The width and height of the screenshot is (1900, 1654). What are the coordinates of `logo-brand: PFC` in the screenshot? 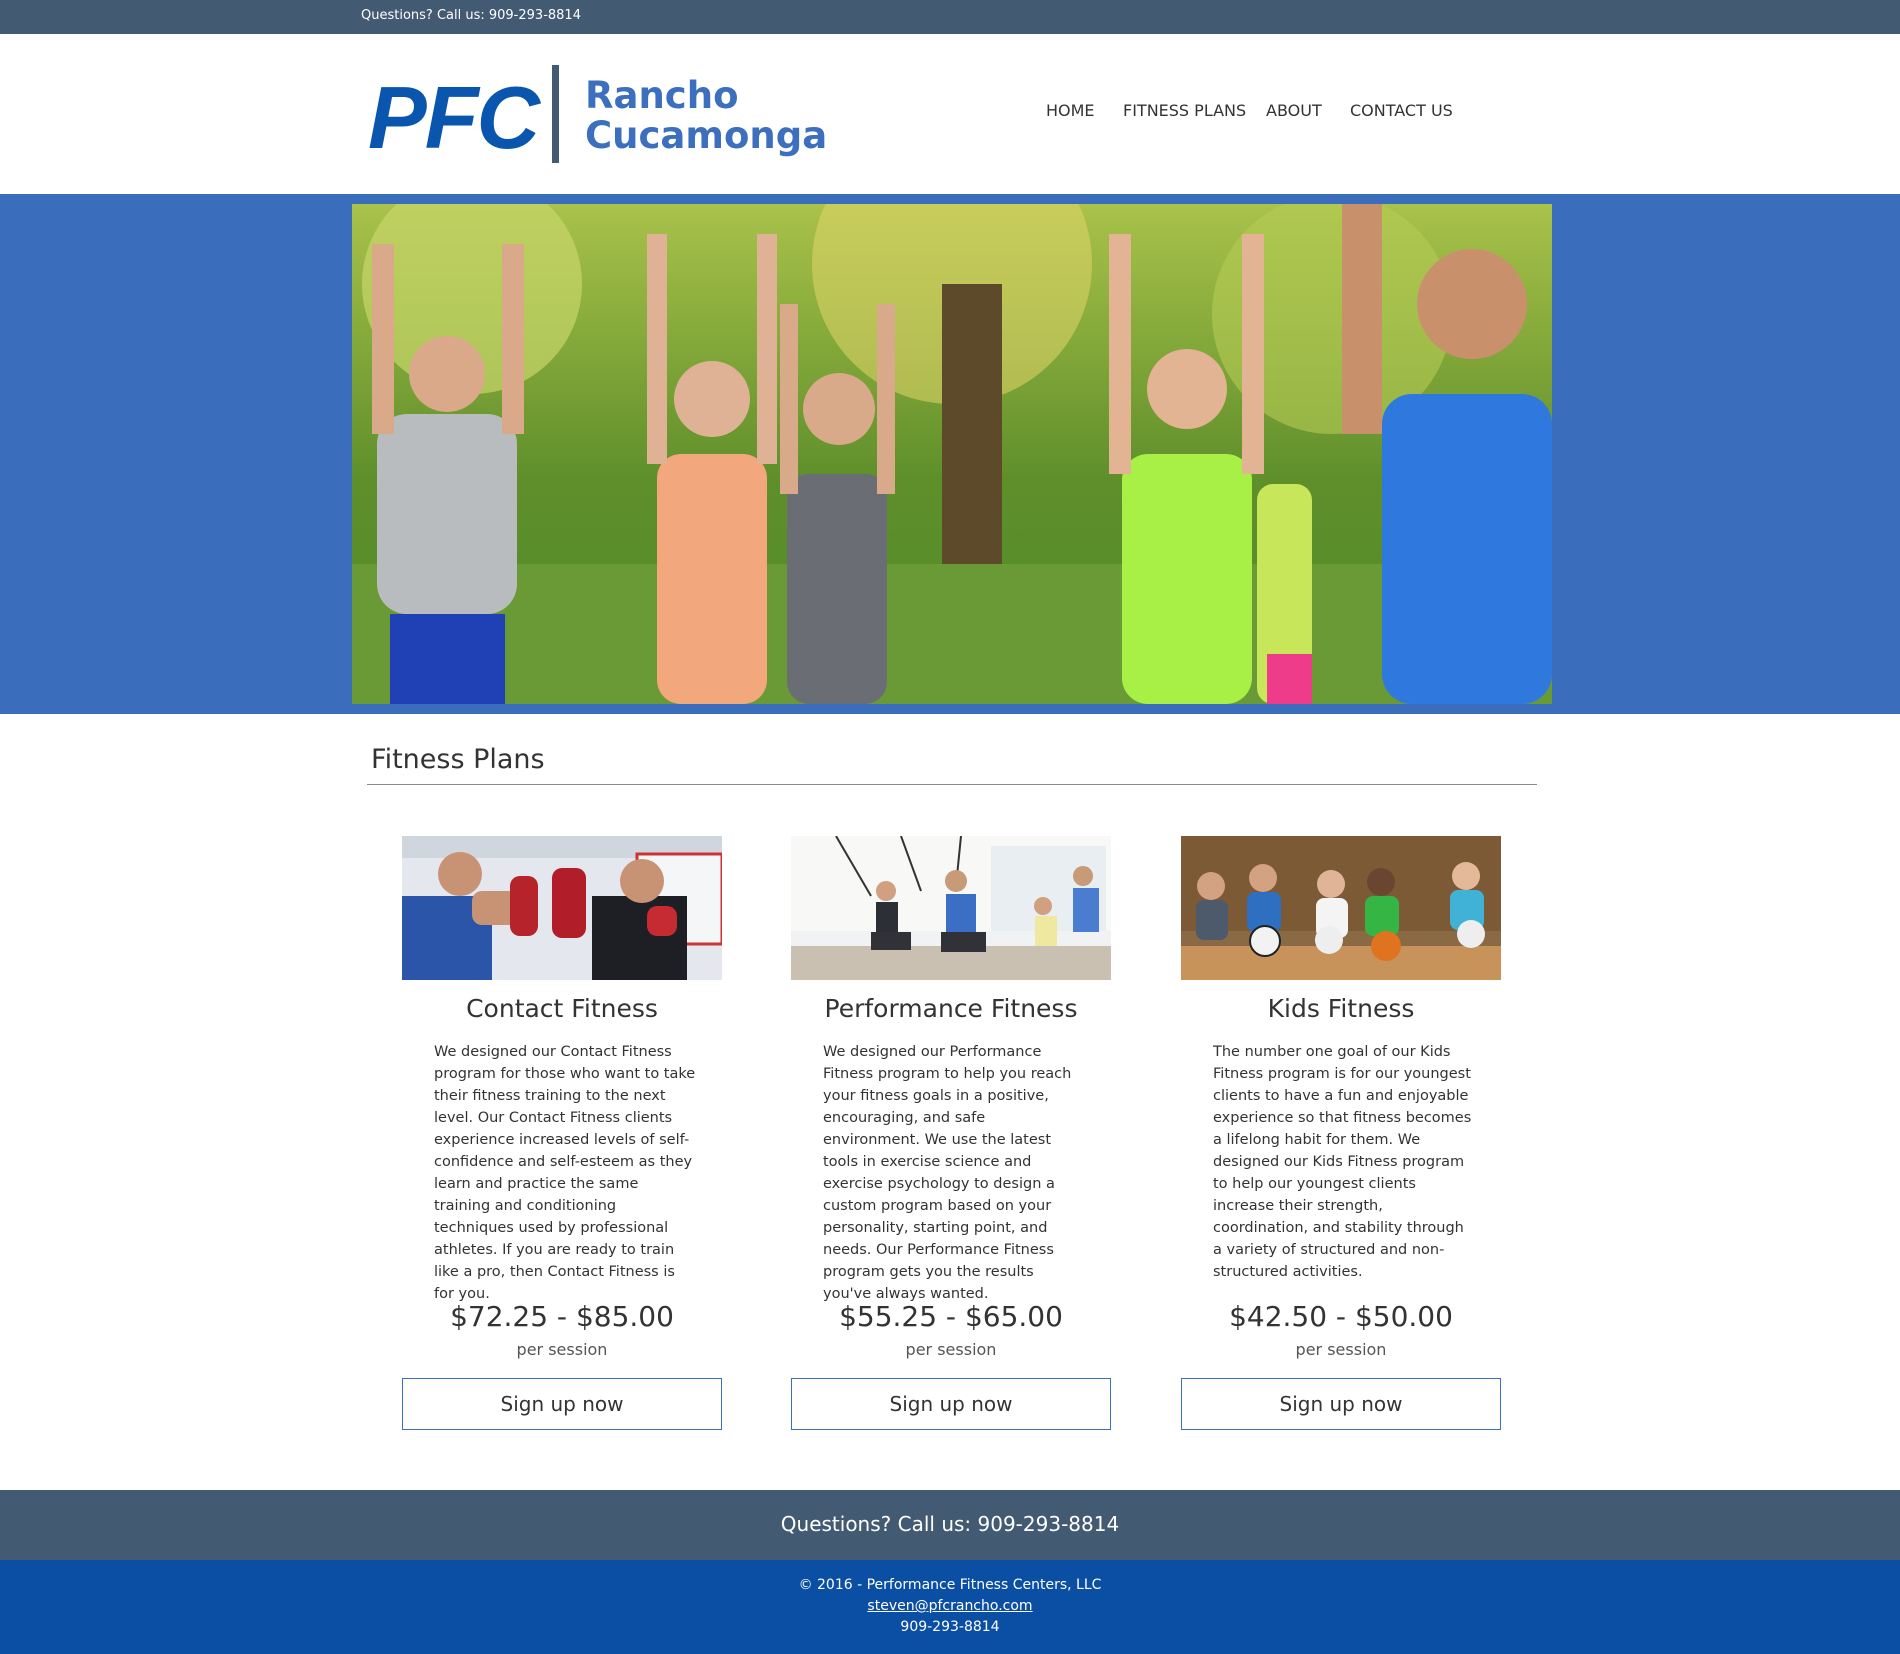 It's located at (454, 117).